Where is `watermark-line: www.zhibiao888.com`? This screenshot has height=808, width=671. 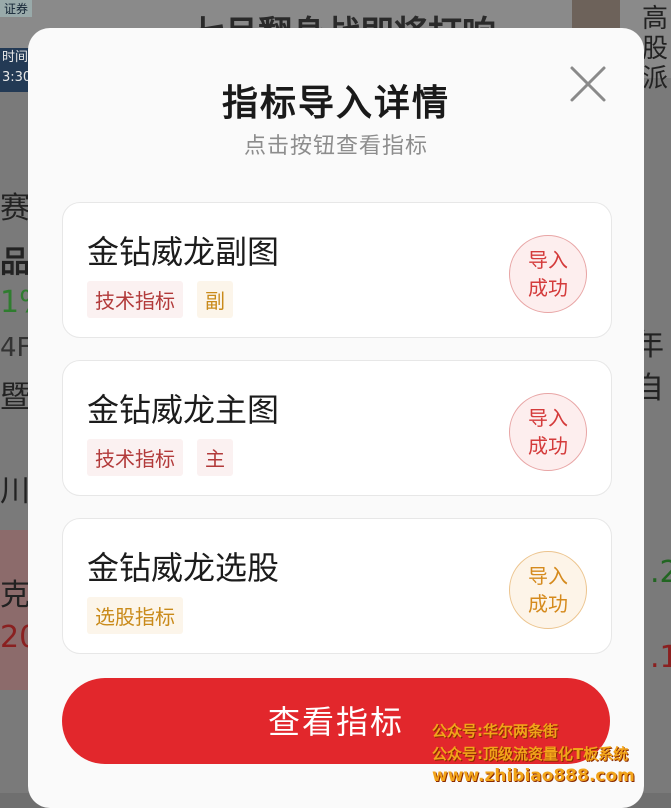
watermark-line: www.zhibiao888.com is located at coordinates (533, 776).